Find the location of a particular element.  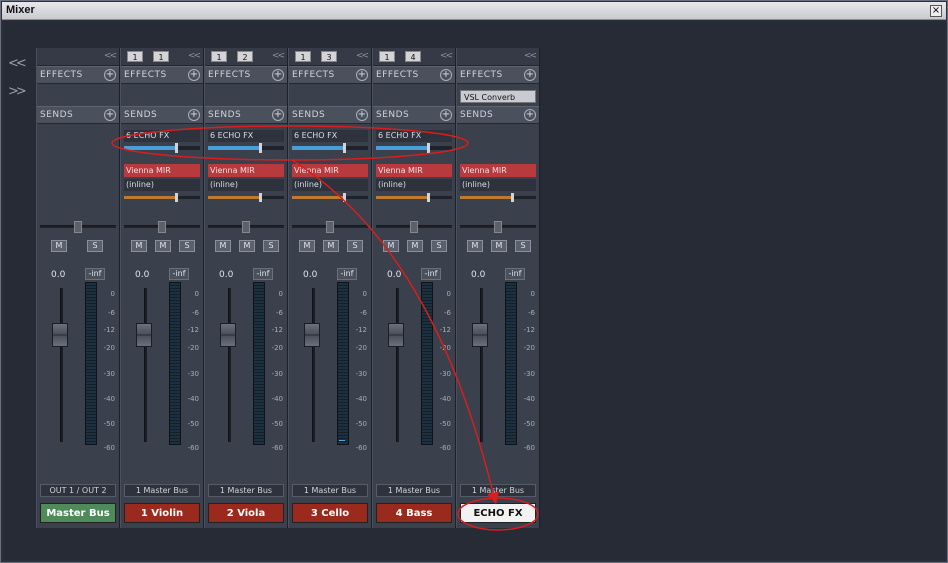

io-selector: 4 is located at coordinates (413, 56).